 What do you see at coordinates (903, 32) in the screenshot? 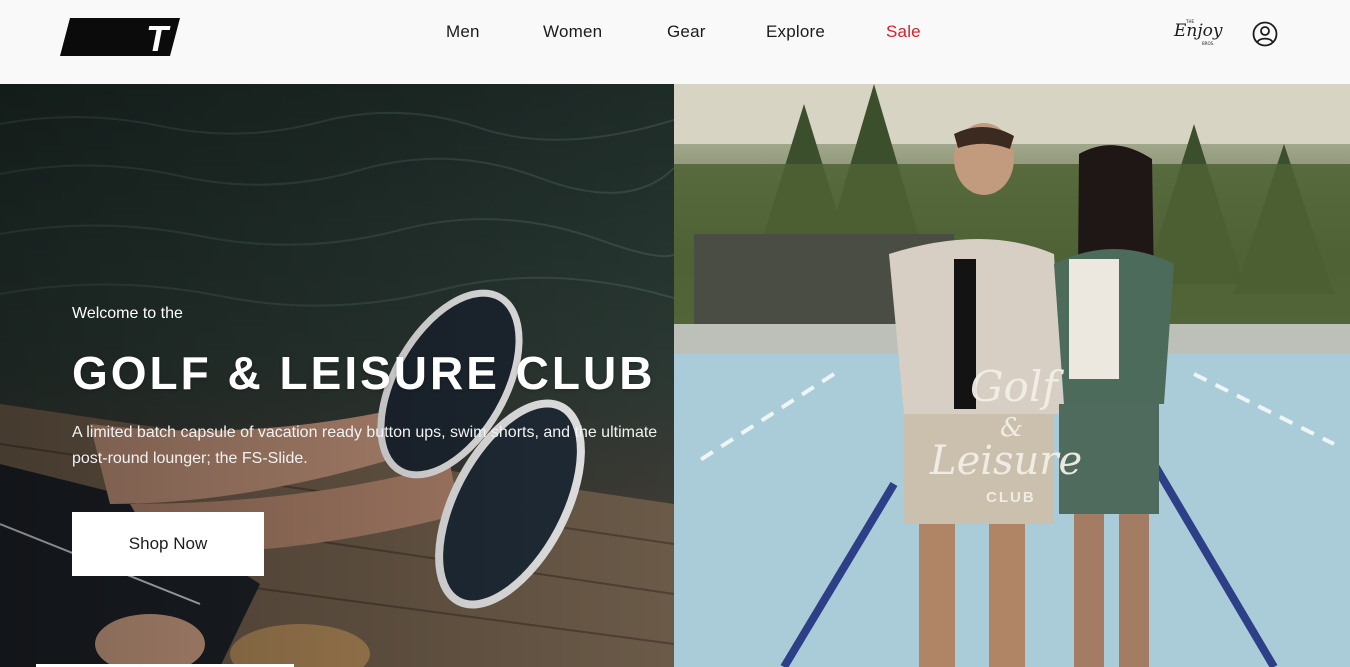
I see `nav-sale: Sale` at bounding box center [903, 32].